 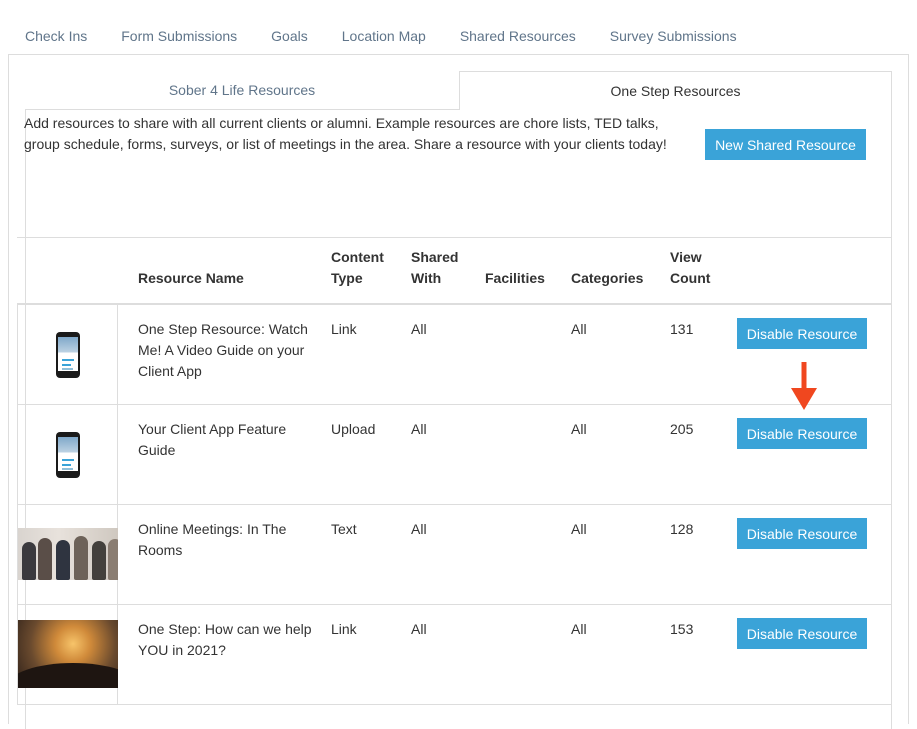 What do you see at coordinates (225, 540) in the screenshot?
I see `resource-name: Online Meetings: In The Rooms` at bounding box center [225, 540].